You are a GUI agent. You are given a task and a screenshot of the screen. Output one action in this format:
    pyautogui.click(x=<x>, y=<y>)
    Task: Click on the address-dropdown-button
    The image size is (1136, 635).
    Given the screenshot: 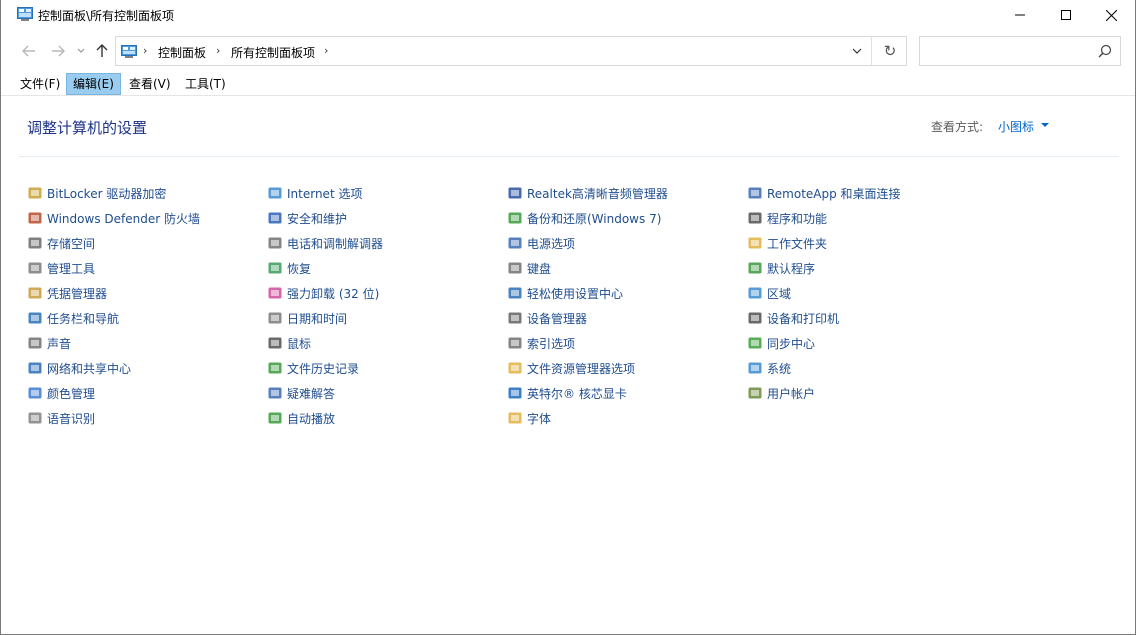 What is the action you would take?
    pyautogui.click(x=857, y=51)
    